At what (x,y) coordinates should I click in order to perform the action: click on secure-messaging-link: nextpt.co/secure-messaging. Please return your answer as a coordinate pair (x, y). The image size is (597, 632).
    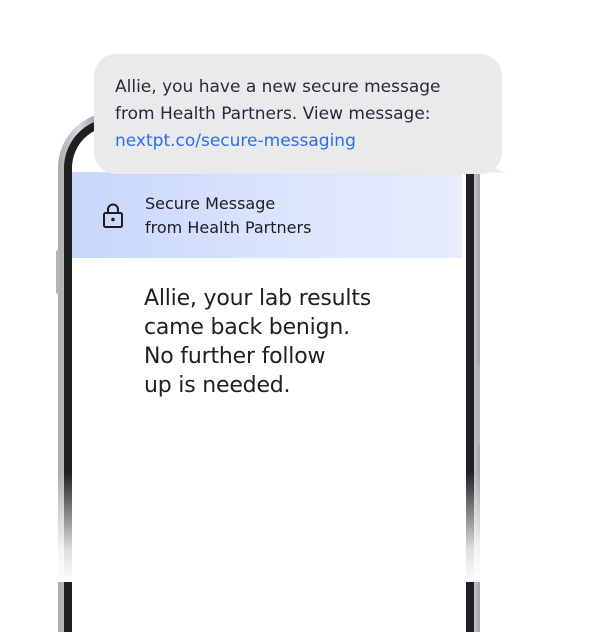
    Looking at the image, I should click on (298, 141).